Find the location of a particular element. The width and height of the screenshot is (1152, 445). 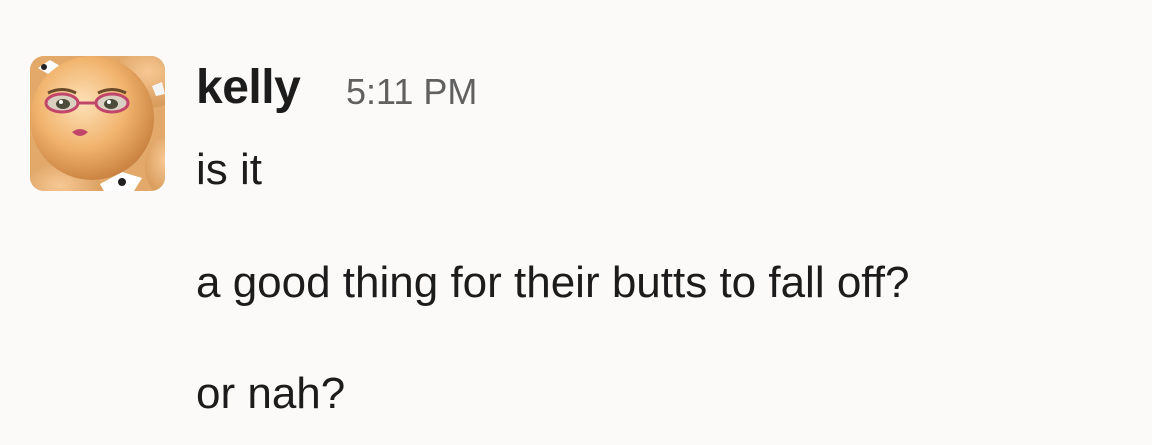

message-timestamp: 5:11 PM is located at coordinates (411, 92).